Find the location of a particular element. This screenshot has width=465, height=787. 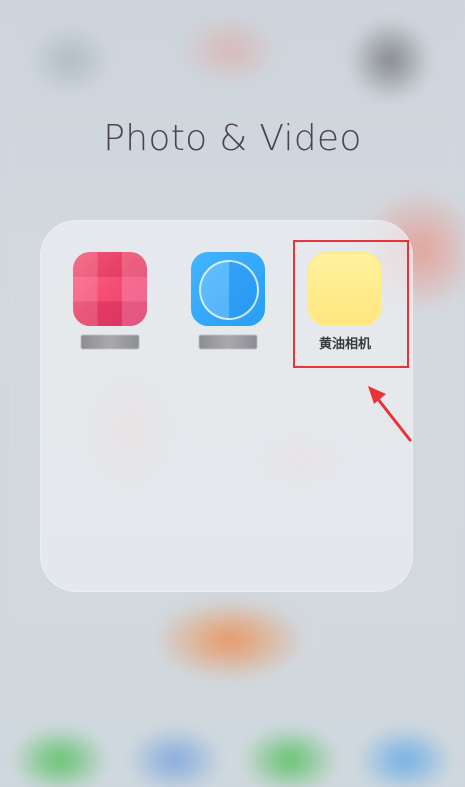

pink-mosaic-app-icon is located at coordinates (110, 289).